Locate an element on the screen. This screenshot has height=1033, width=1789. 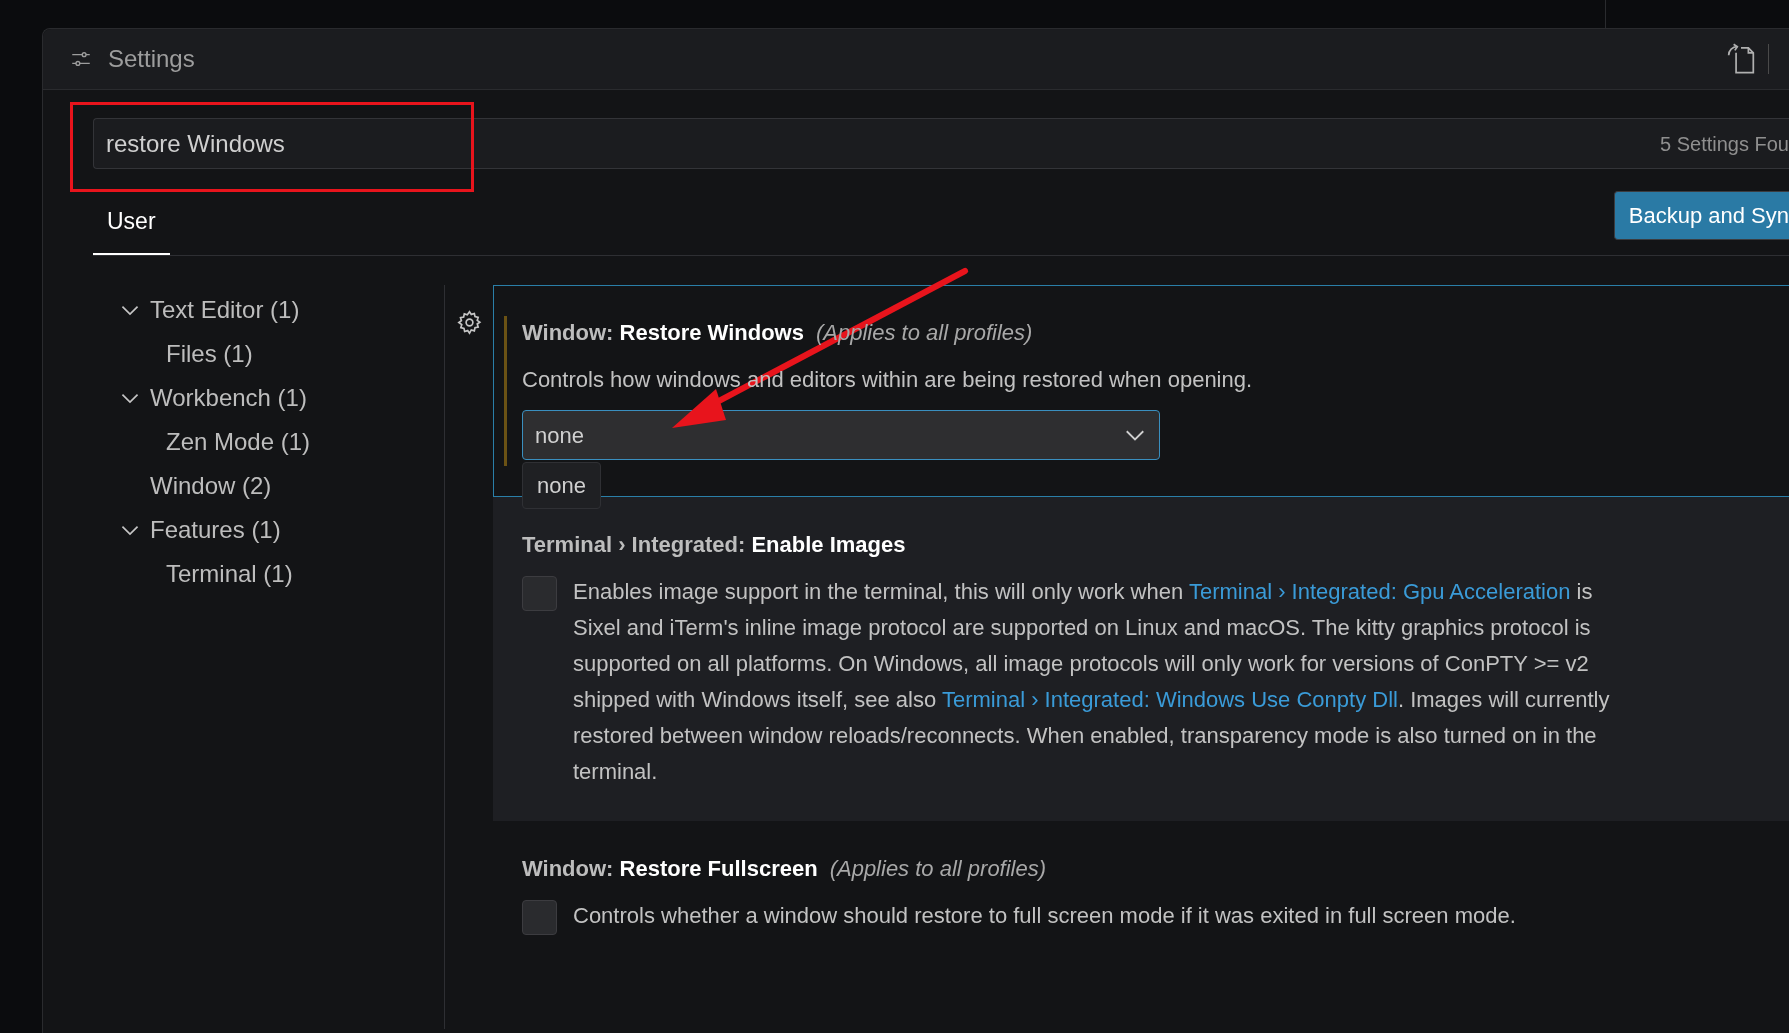
setting-description: Enables image support in the terminal, this will only work when Terminal › Integrated: Gpu Acceleration is Sixel and iTerm's inline image protocol are supported on Linux and macOS. The kitty graphics protocol is supported on all platforms. On Windows, all image protocols will only work for versions of ConPTY >= v2 shipped with Windows itself, see also Terminal › Integrated: Windows Use Conpty Dll. Images will currently restored between window reloads/reconnects. When enabled, transparency mode is also turned on in the terminal. is located at coordinates (1091, 682).